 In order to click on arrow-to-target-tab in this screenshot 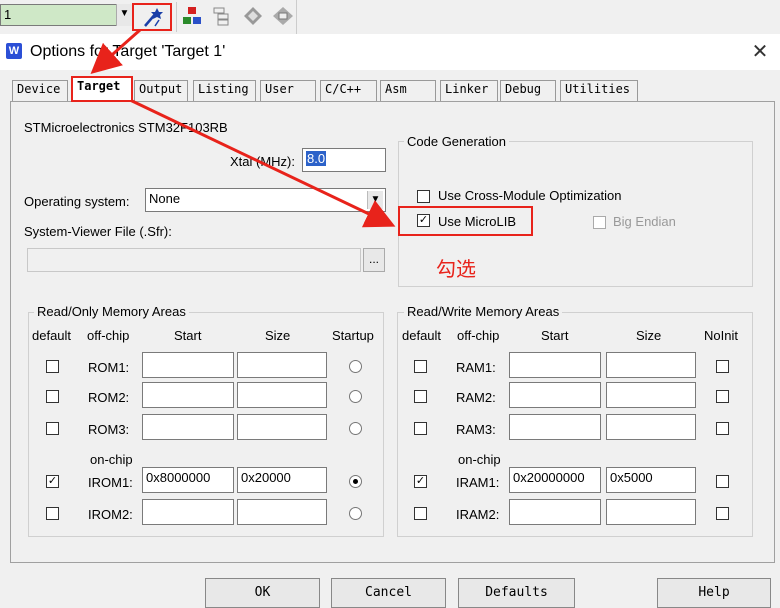, I will do `click(115, 51)`.